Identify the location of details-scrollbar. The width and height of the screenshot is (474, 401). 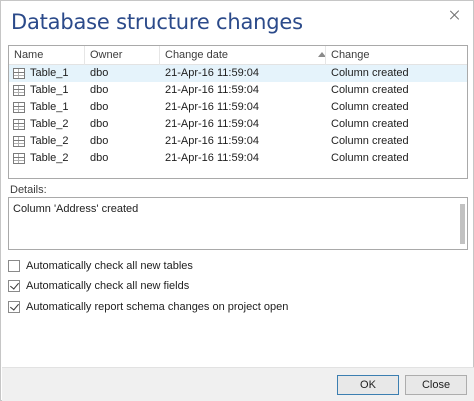
(462, 223).